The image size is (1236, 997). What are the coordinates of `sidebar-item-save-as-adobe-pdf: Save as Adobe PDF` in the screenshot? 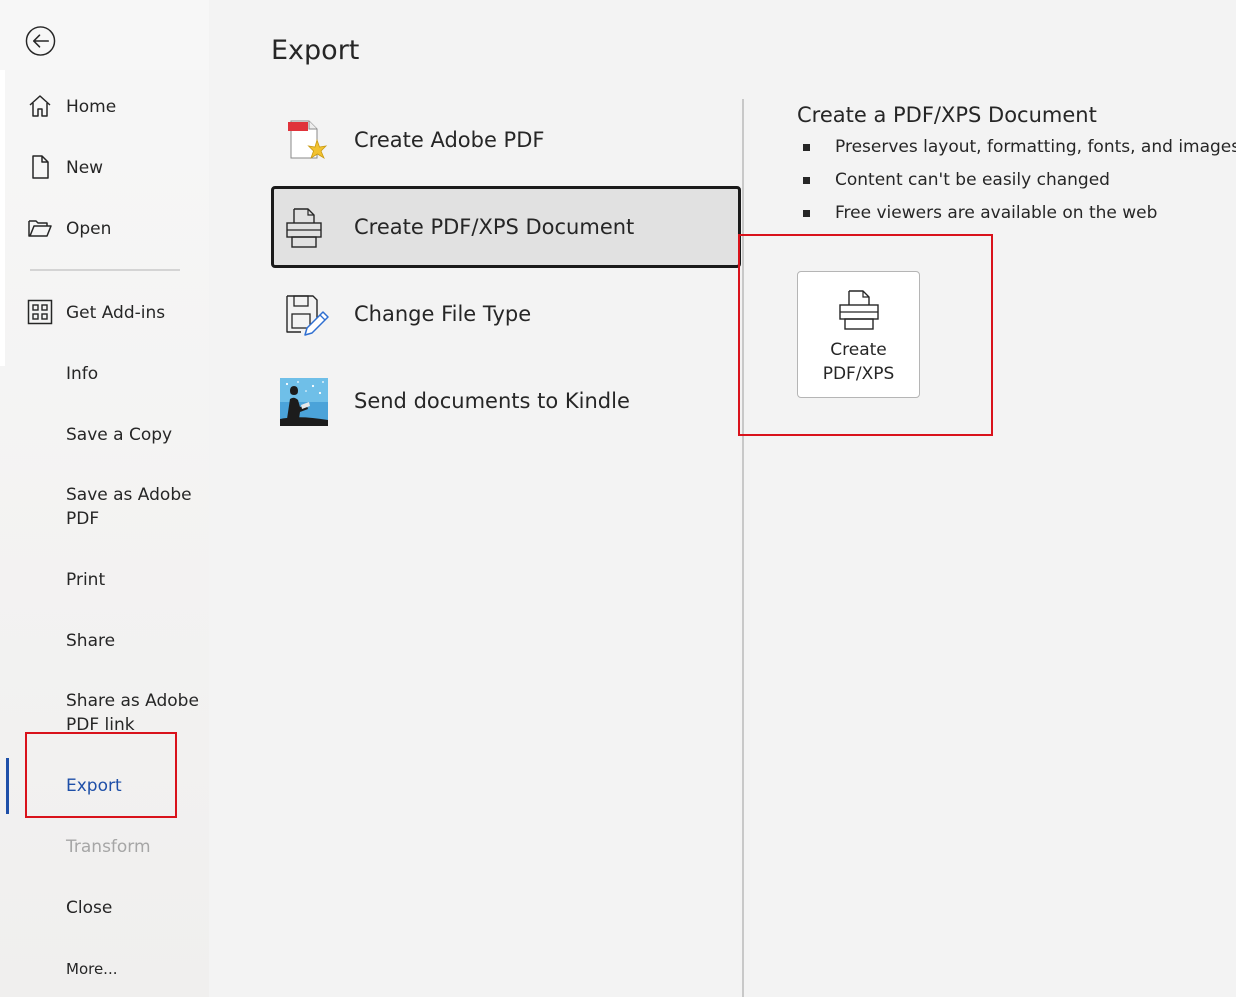 It's located at (104, 508).